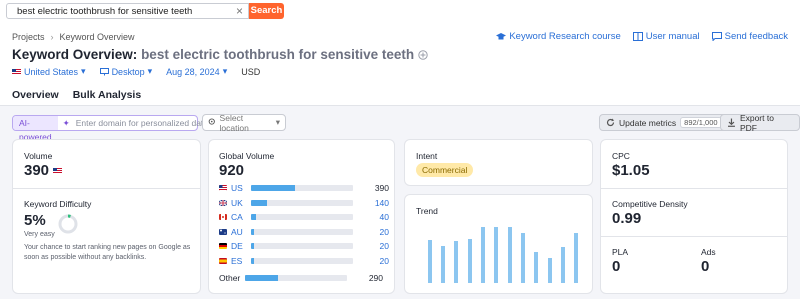 The image size is (800, 299). I want to click on country-row-es: ES 20, so click(304, 261).